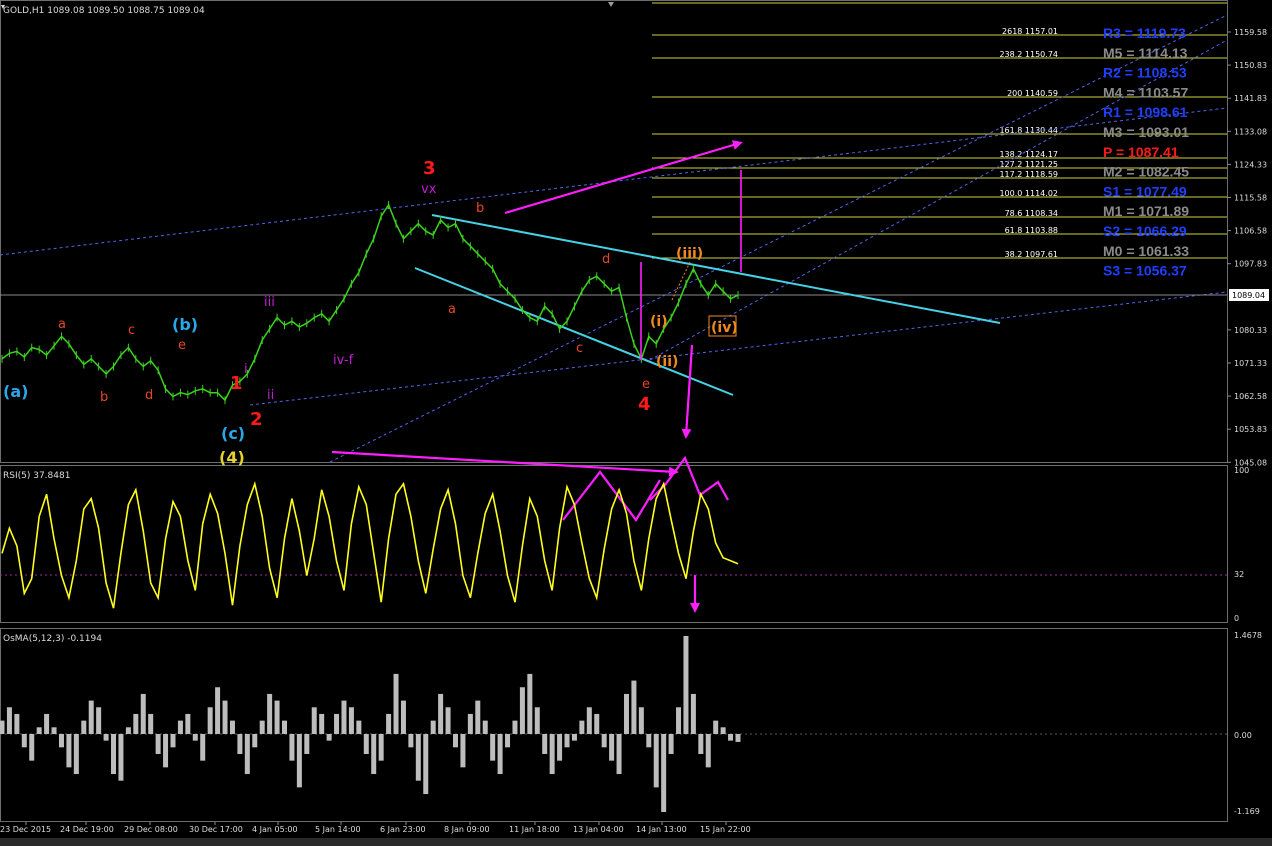 The width and height of the screenshot is (1272, 846). Describe the element at coordinates (233, 433) in the screenshot. I see `wave-label-c: (c)` at that location.